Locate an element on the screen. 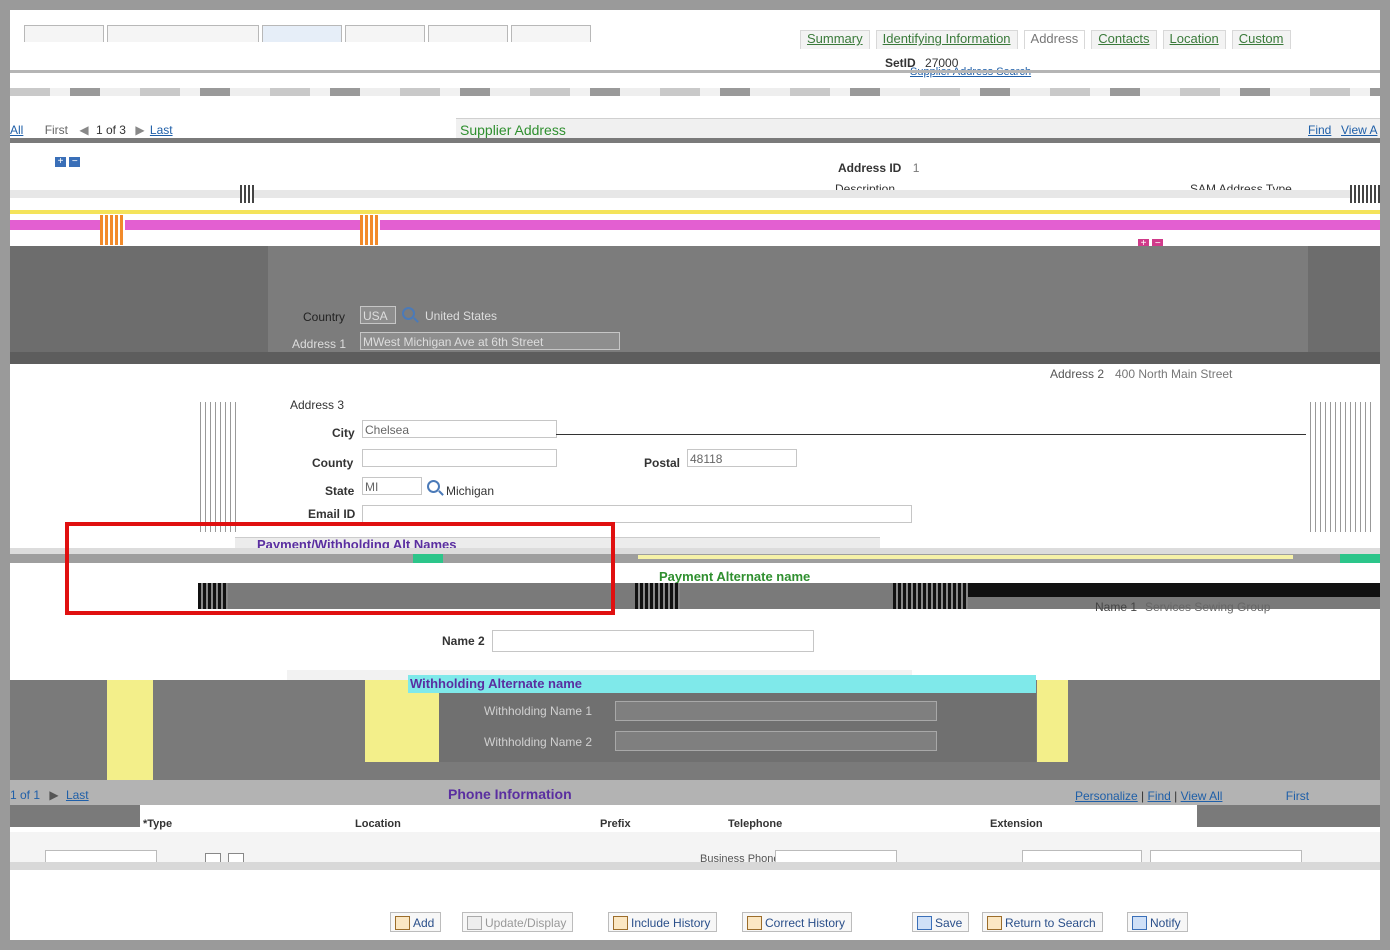 The height and width of the screenshot is (950, 1390). phone-view-all-link: View All is located at coordinates (1202, 796).